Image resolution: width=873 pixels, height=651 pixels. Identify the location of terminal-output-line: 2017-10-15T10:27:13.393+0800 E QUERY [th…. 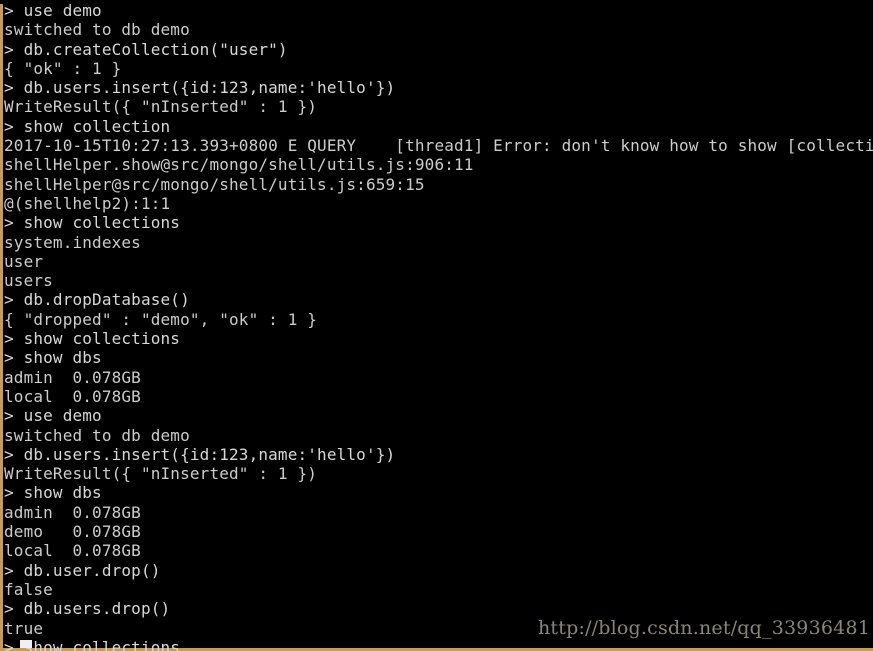
(438, 146).